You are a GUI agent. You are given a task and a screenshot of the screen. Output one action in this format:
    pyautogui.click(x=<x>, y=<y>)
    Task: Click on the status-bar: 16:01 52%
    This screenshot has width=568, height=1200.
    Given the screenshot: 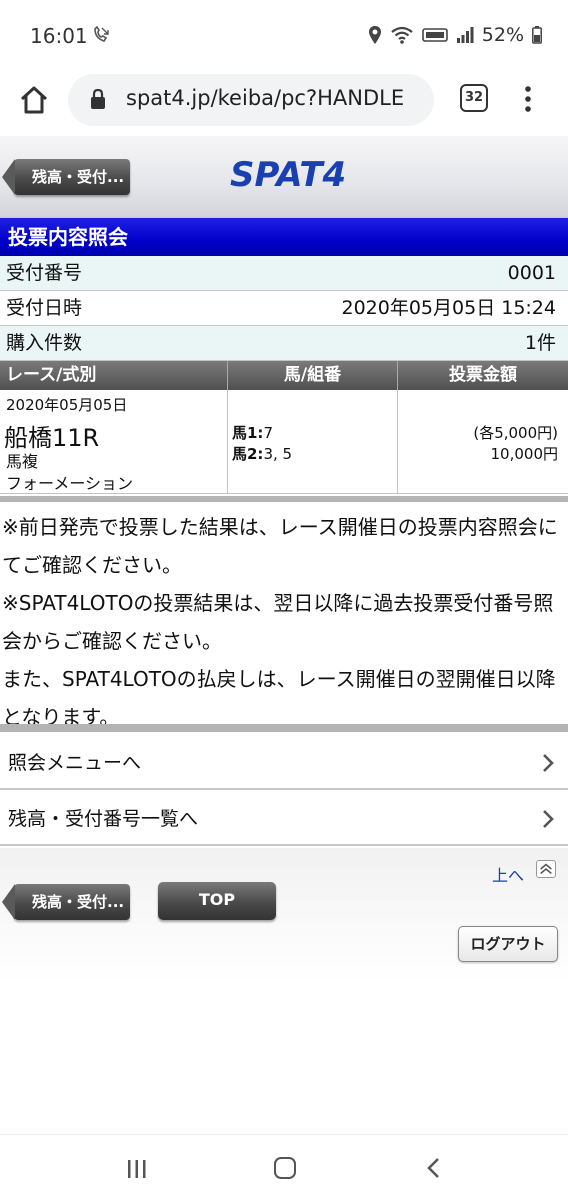 What is the action you would take?
    pyautogui.click(x=284, y=36)
    